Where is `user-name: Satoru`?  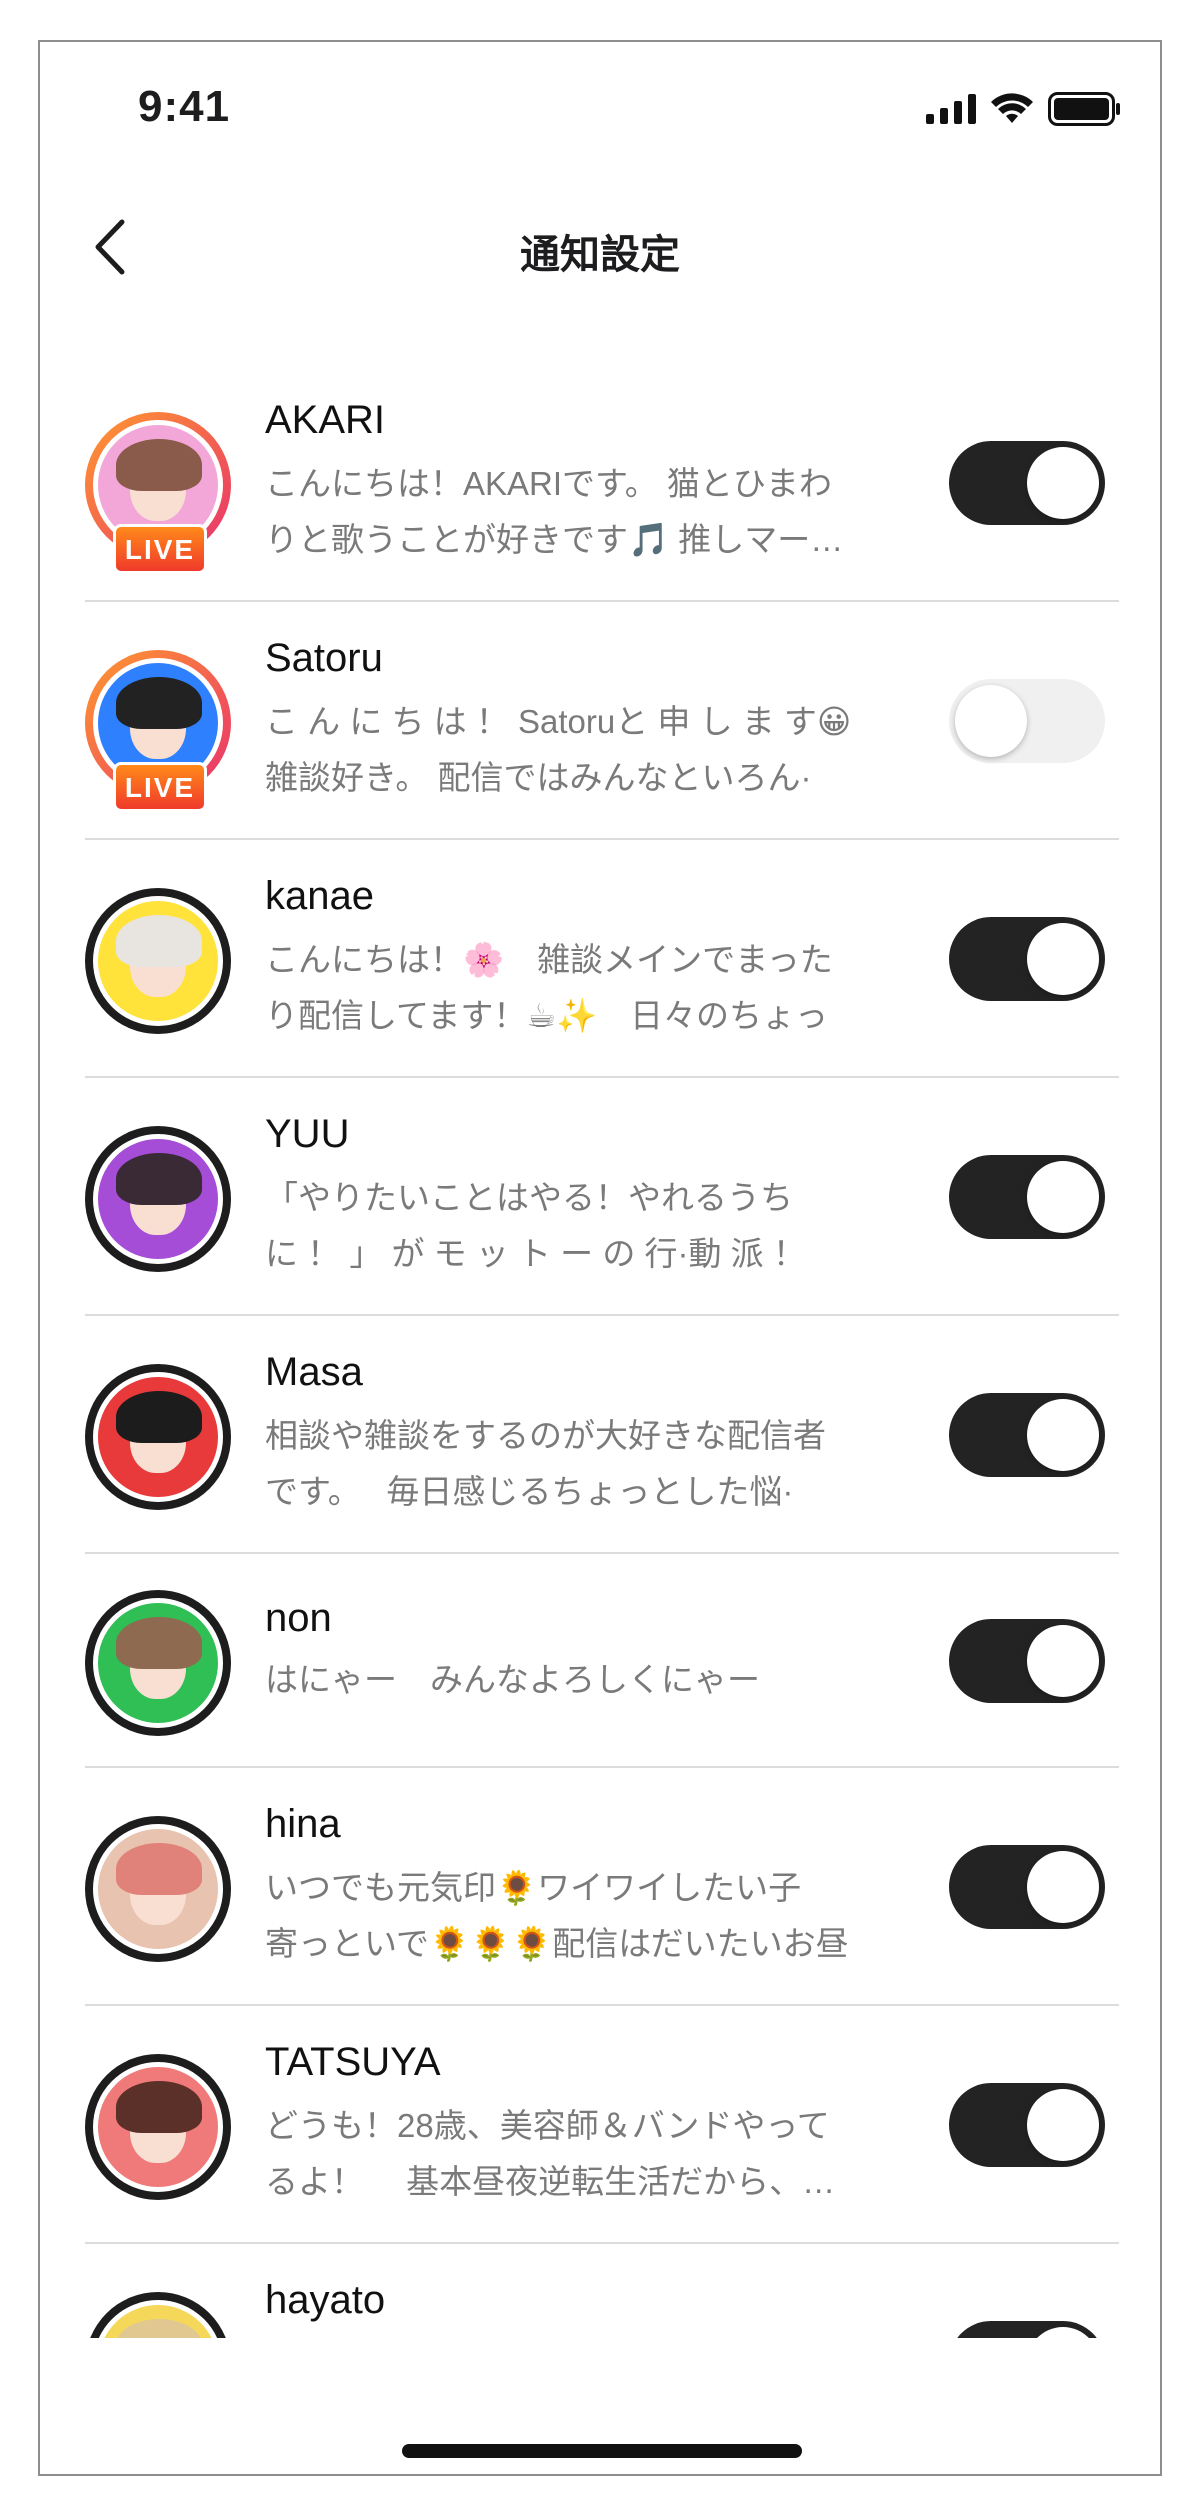
user-name: Satoru is located at coordinates (324, 658).